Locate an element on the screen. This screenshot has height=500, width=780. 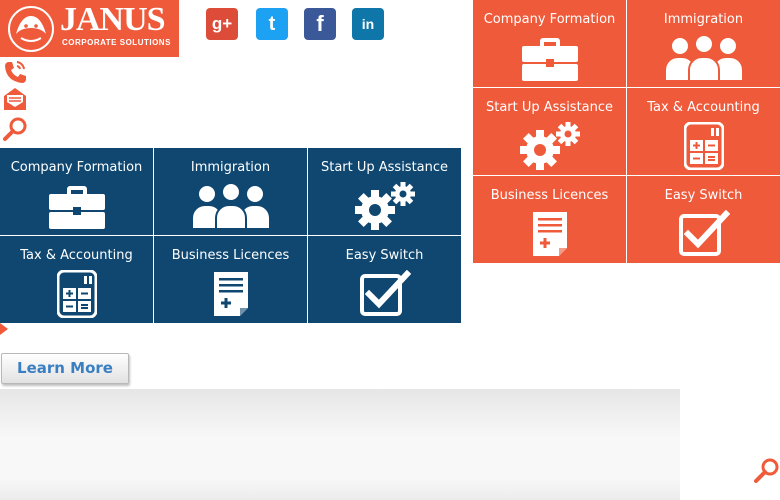
lion-crest-icon is located at coordinates (31, 29).